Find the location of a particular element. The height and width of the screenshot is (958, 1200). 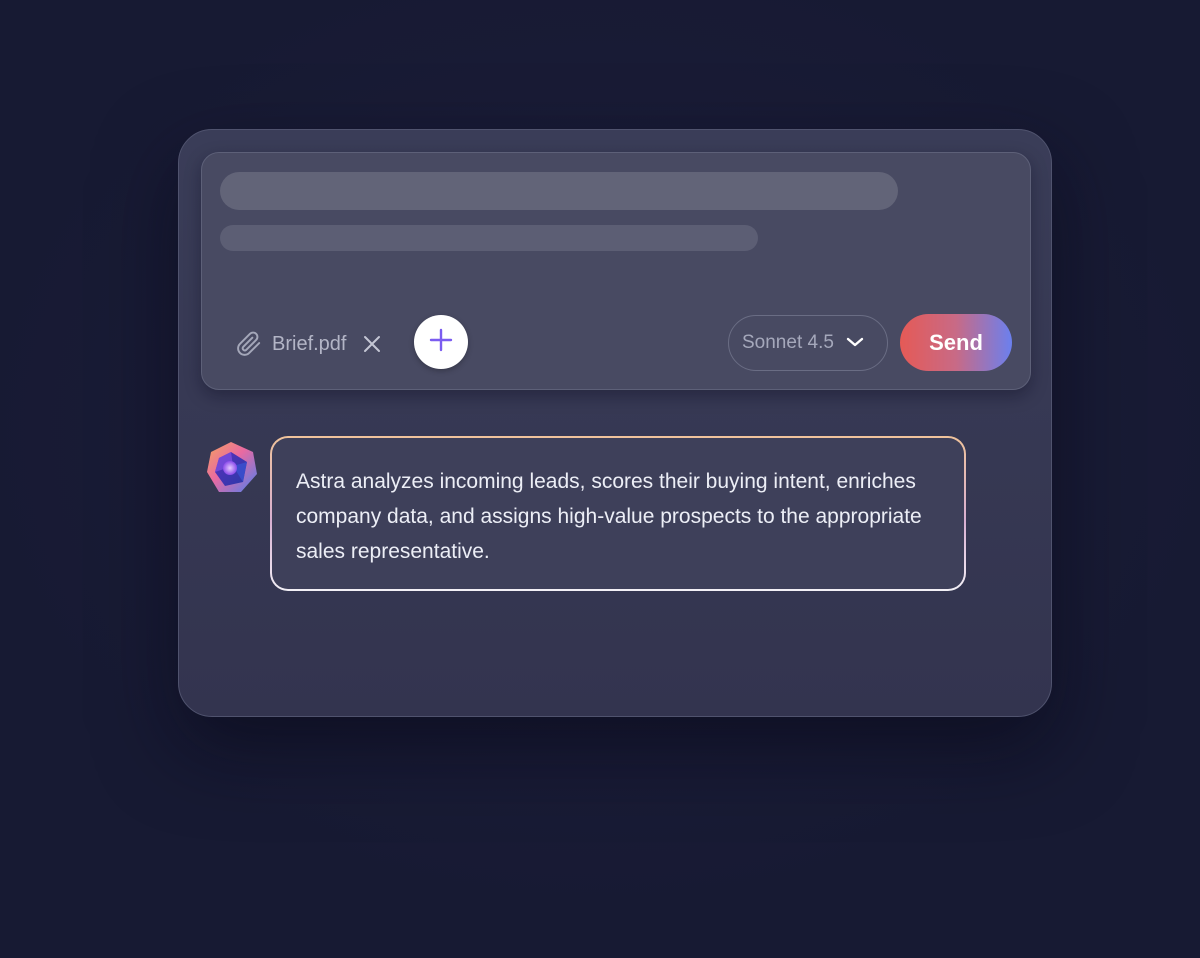

send-button: Send is located at coordinates (956, 342).